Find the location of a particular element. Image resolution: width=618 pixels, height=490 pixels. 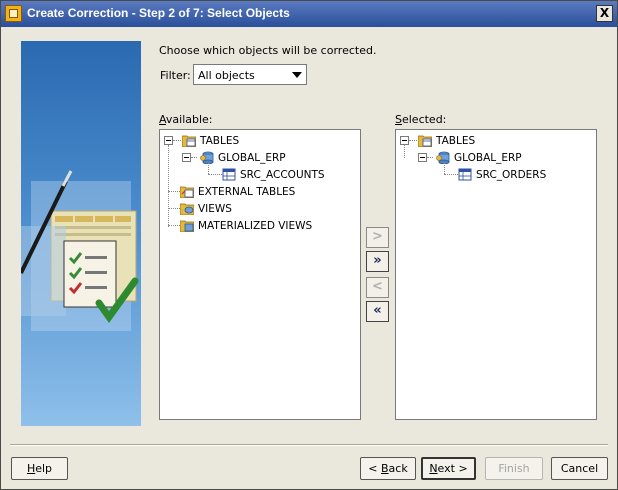

next-label-rest: ext > is located at coordinates (452, 468).